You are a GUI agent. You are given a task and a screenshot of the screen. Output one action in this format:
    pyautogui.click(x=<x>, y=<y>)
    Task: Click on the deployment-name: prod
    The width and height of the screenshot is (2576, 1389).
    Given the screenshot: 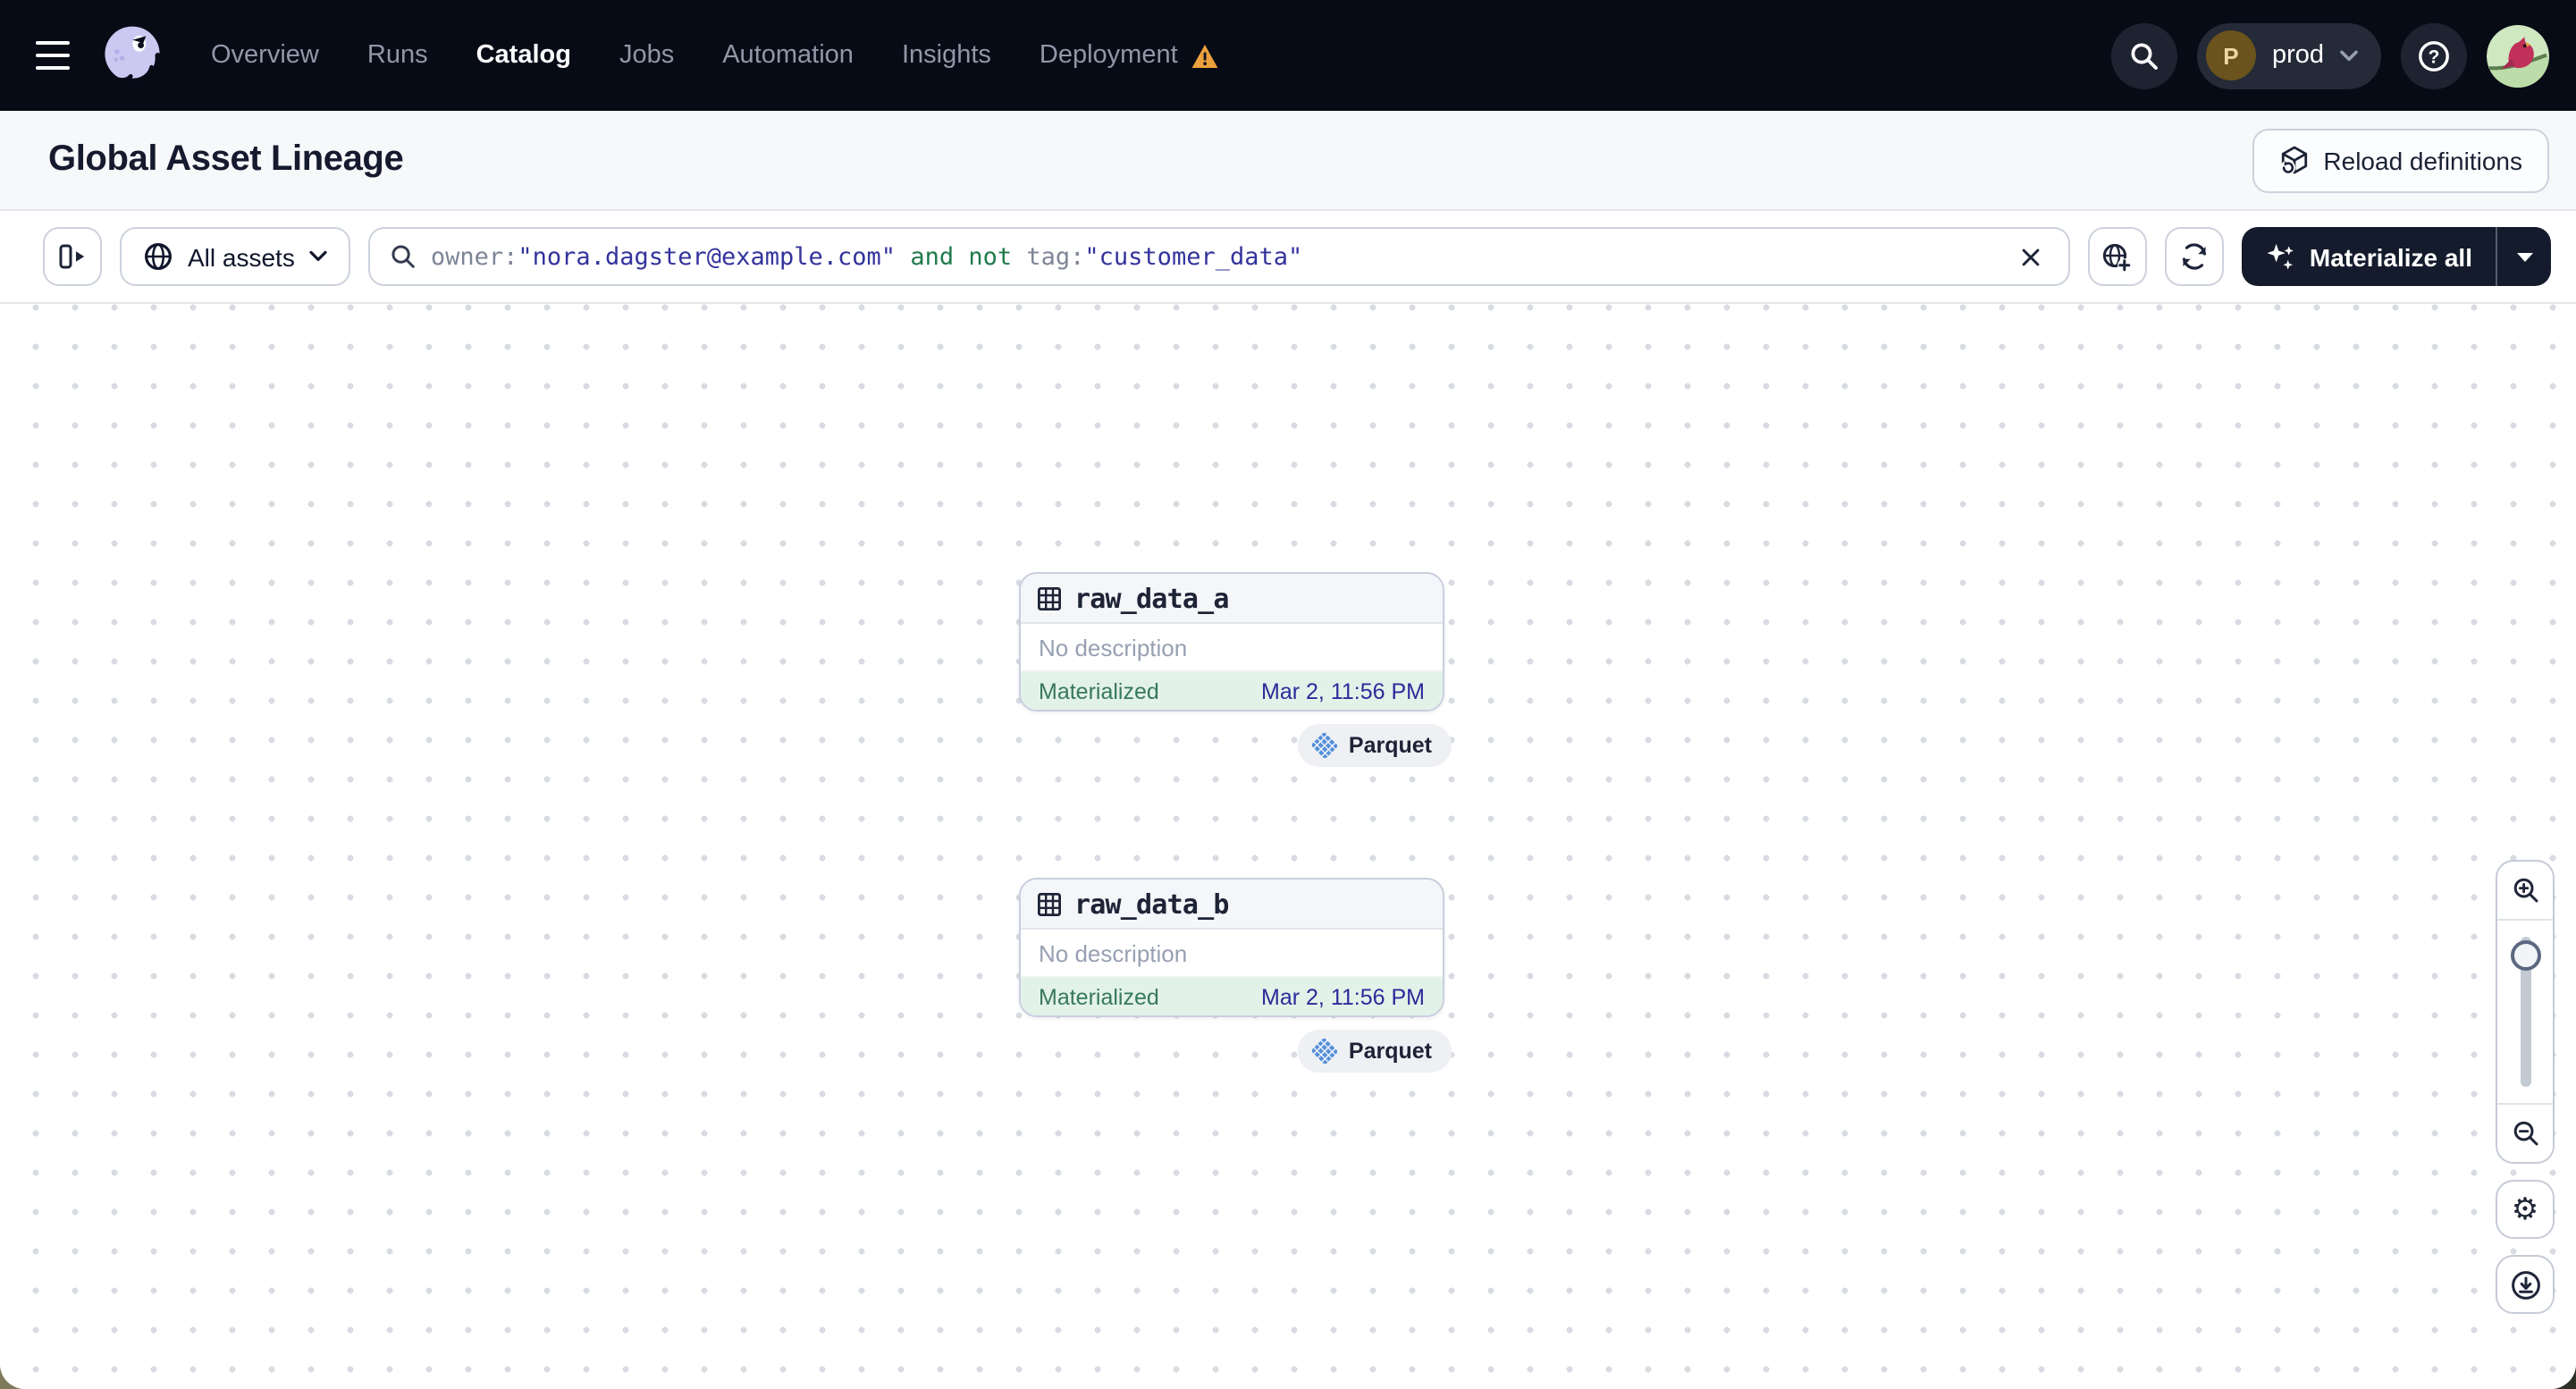 What is the action you would take?
    pyautogui.click(x=2297, y=55)
    